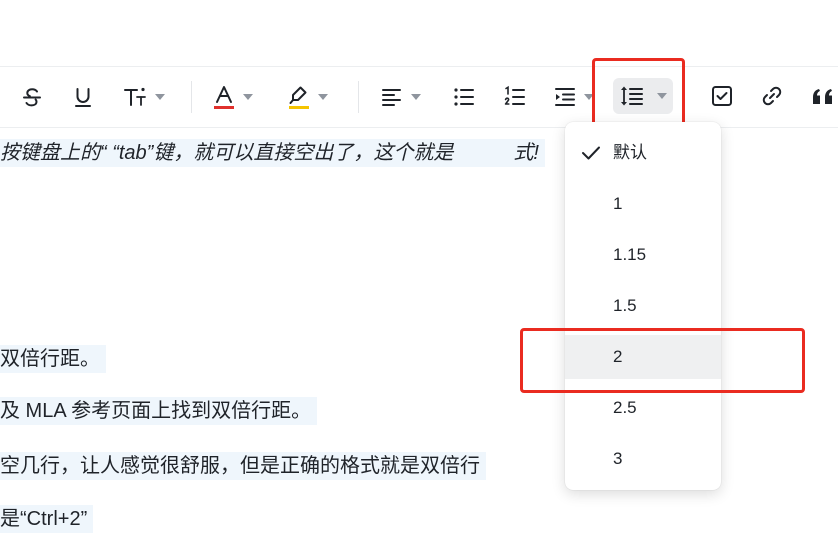 The height and width of the screenshot is (541, 838). What do you see at coordinates (159, 411) in the screenshot?
I see `editor-line-3: 及 MLA 参考页面上找到双倍行距。` at bounding box center [159, 411].